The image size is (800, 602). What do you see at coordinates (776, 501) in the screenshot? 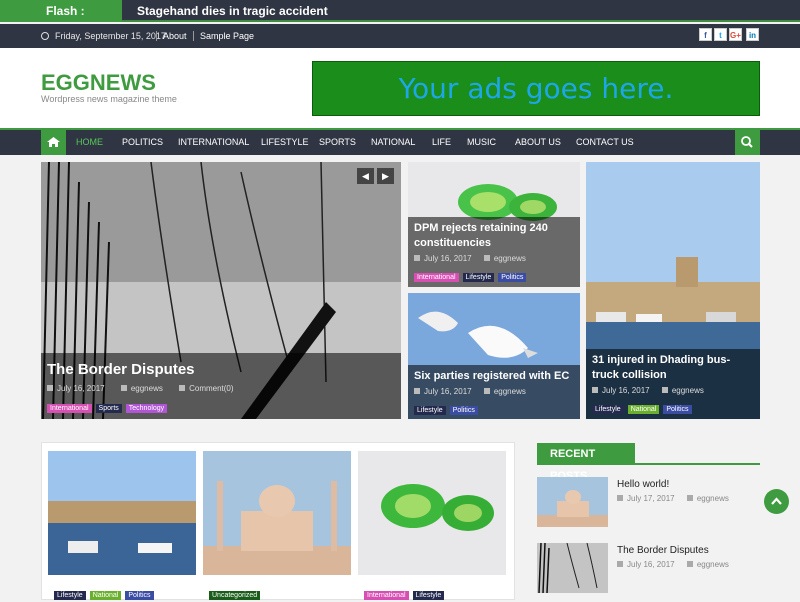
I see `scroll-to-top-button` at bounding box center [776, 501].